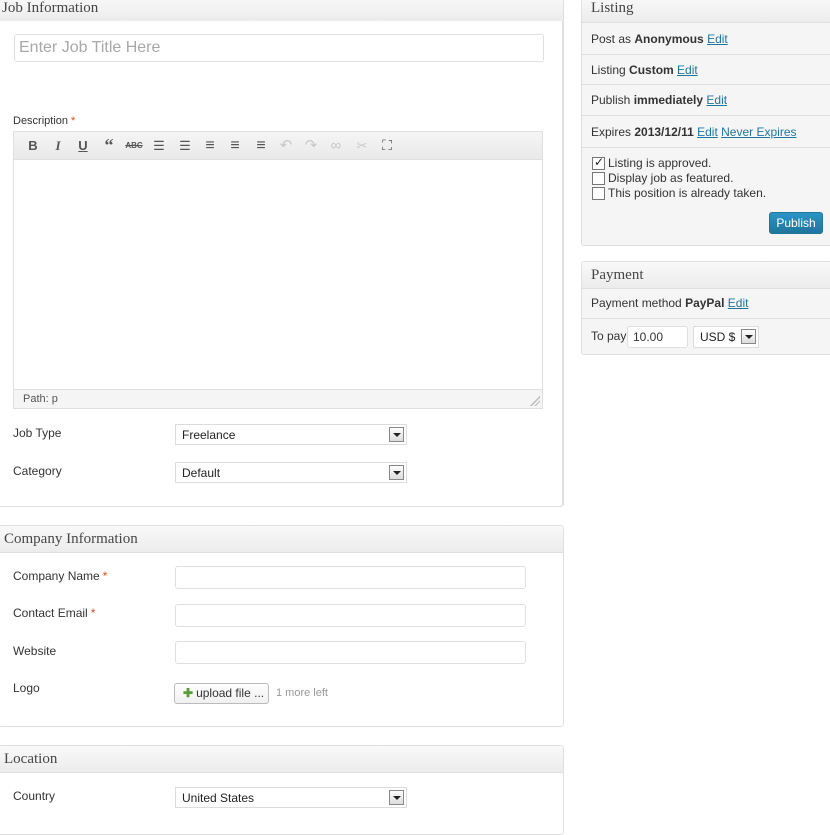  What do you see at coordinates (58, 145) in the screenshot?
I see `italic-icon: I` at bounding box center [58, 145].